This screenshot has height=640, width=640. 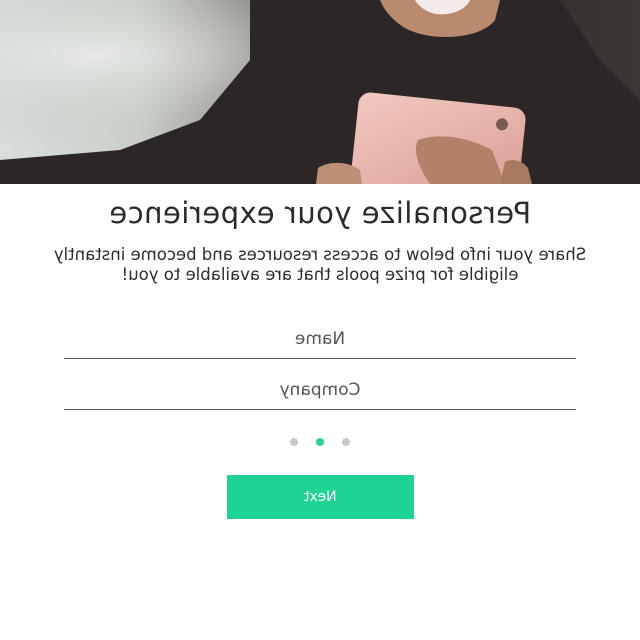 What do you see at coordinates (320, 339) in the screenshot?
I see `name-input` at bounding box center [320, 339].